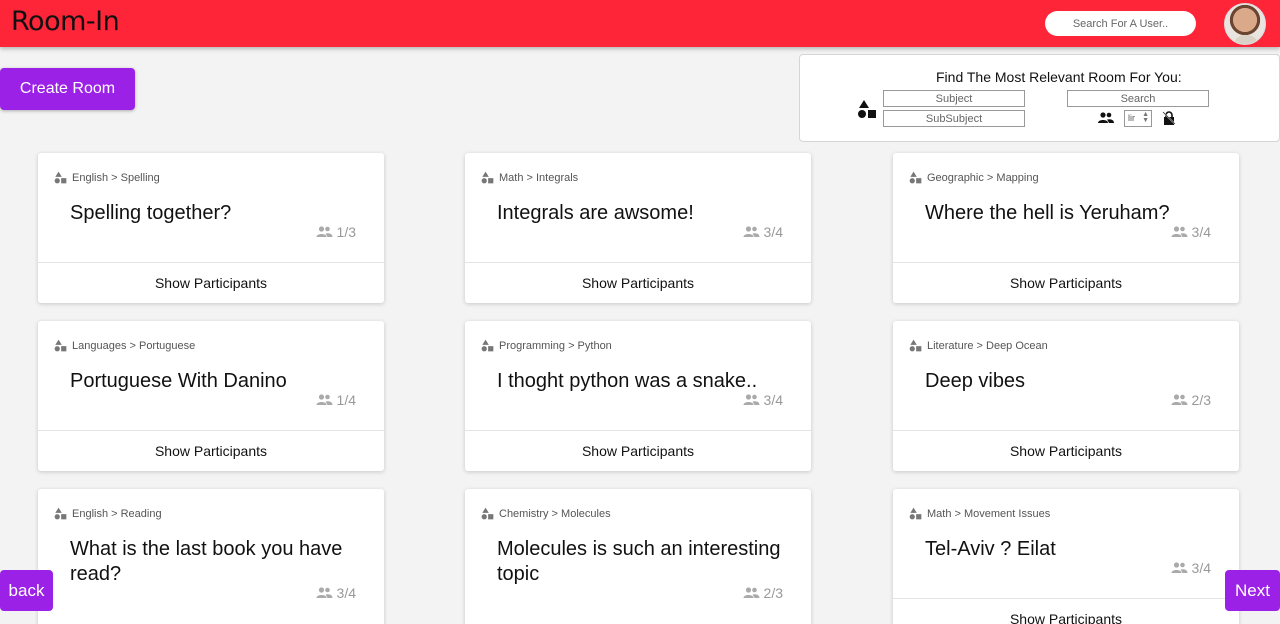 This screenshot has width=1280, height=624. I want to click on room-category-label: English > Spelling, so click(116, 177).